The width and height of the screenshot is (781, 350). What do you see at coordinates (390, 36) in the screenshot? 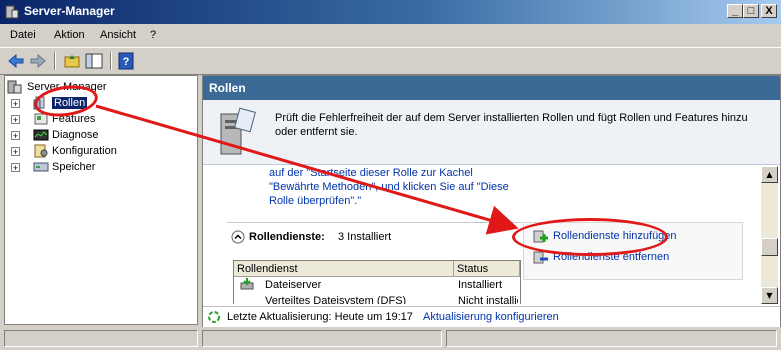
I see `menu-bar: Datei Aktion Ansicht ?` at bounding box center [390, 36].